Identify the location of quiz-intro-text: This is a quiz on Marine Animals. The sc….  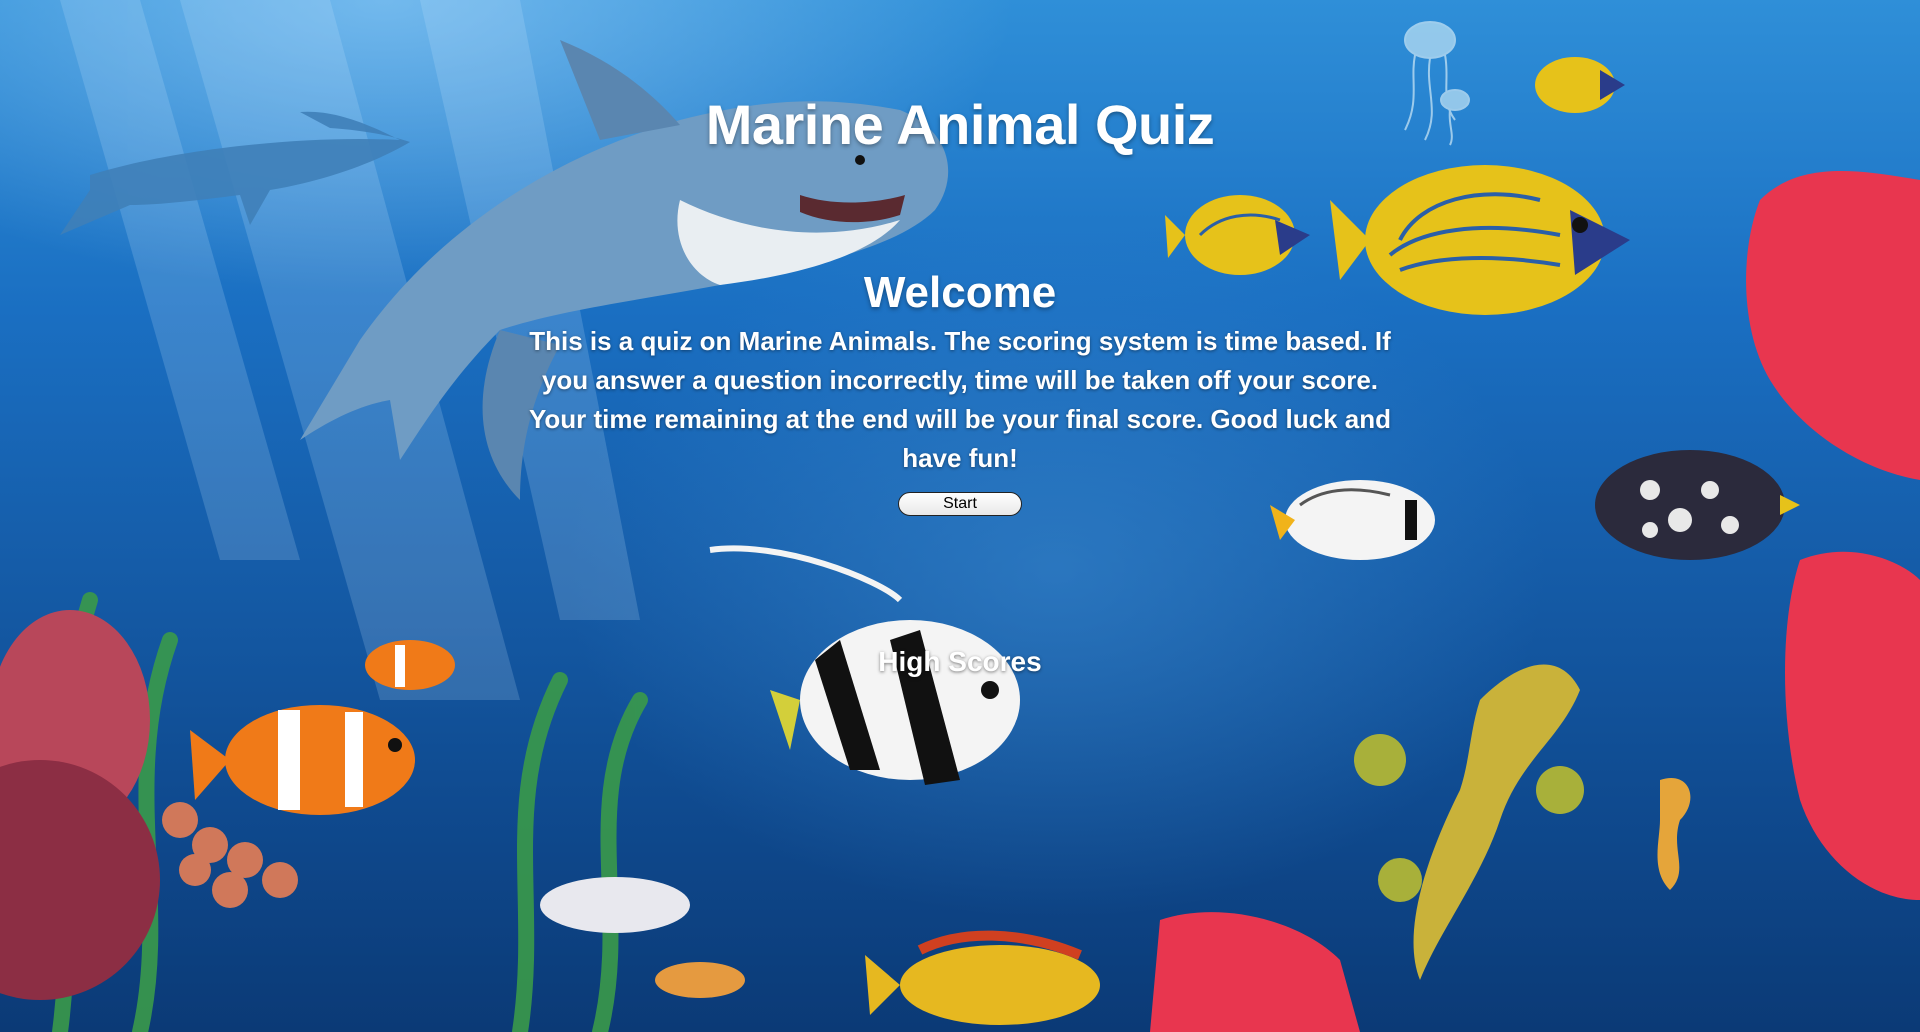
(960, 399).